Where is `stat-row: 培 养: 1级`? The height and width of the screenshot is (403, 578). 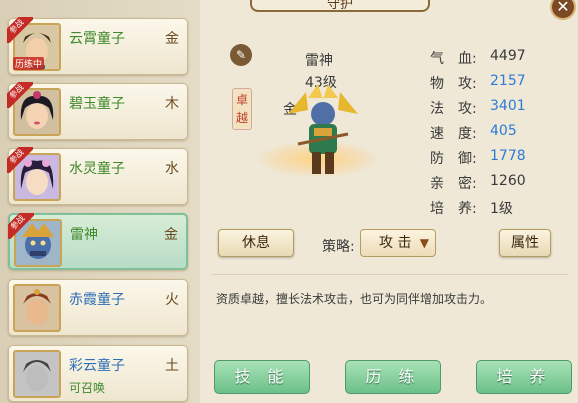 stat-row: 培 养: 1级 is located at coordinates (500, 210).